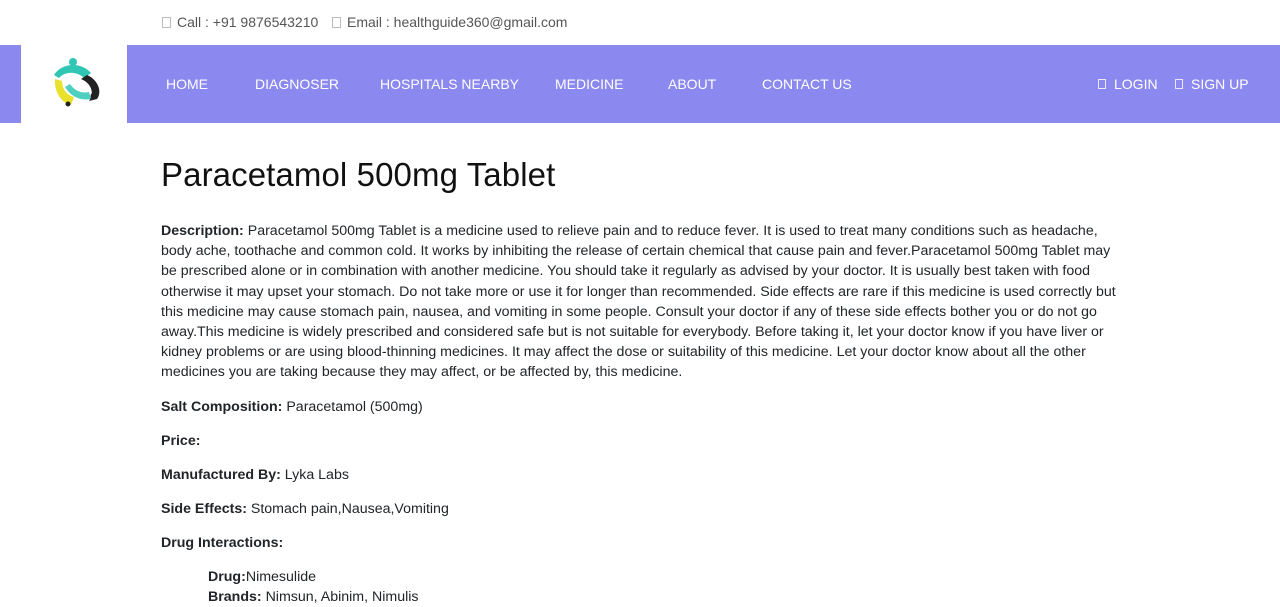 This screenshot has height=607, width=1280. I want to click on envelope-icon, so click(336, 22).